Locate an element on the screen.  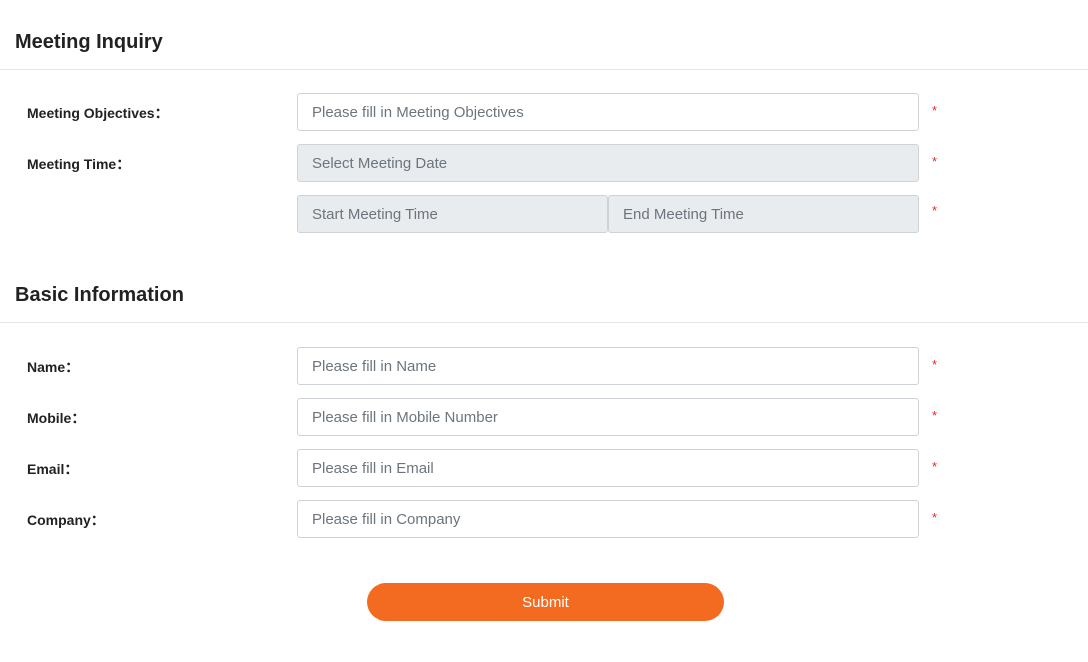
start-time-picker is located at coordinates (452, 214).